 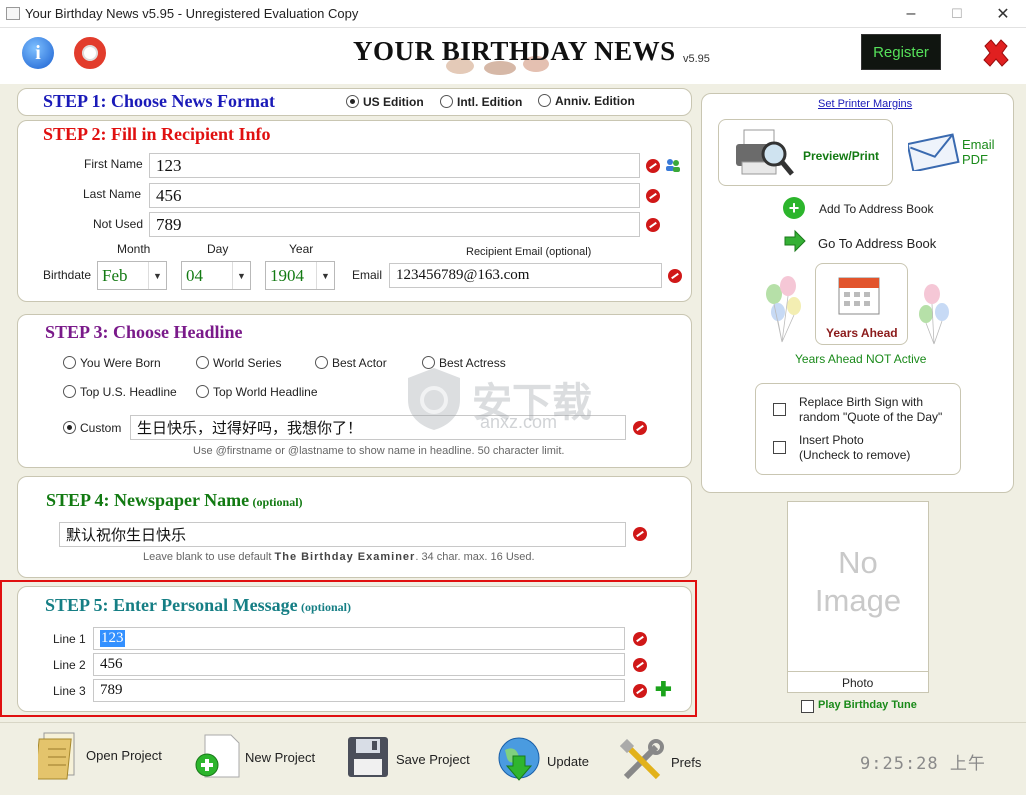 I want to click on register-button: Register, so click(x=901, y=52).